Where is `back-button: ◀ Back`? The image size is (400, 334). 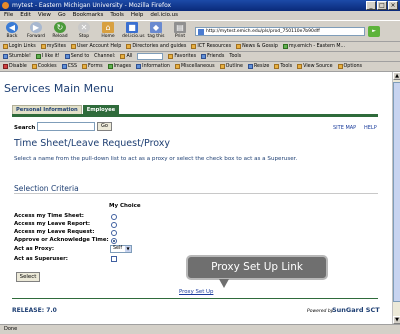
back-button: ◀ Back is located at coordinates (12, 32).